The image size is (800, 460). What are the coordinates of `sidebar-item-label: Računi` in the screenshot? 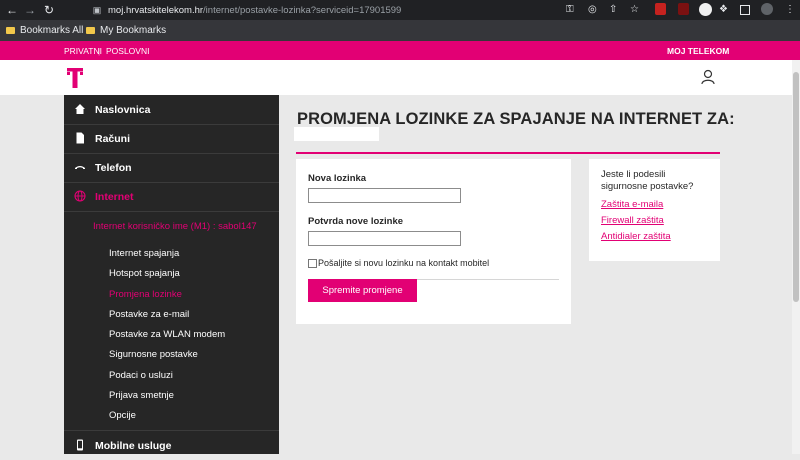 It's located at (113, 139).